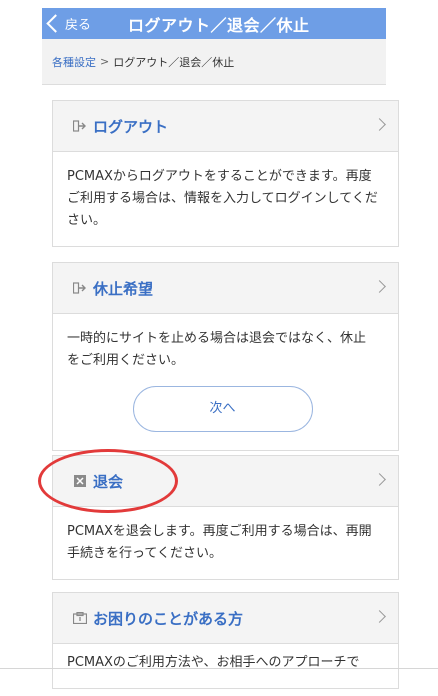  Describe the element at coordinates (225, 481) in the screenshot. I see `withdraw-header: 退会` at that location.